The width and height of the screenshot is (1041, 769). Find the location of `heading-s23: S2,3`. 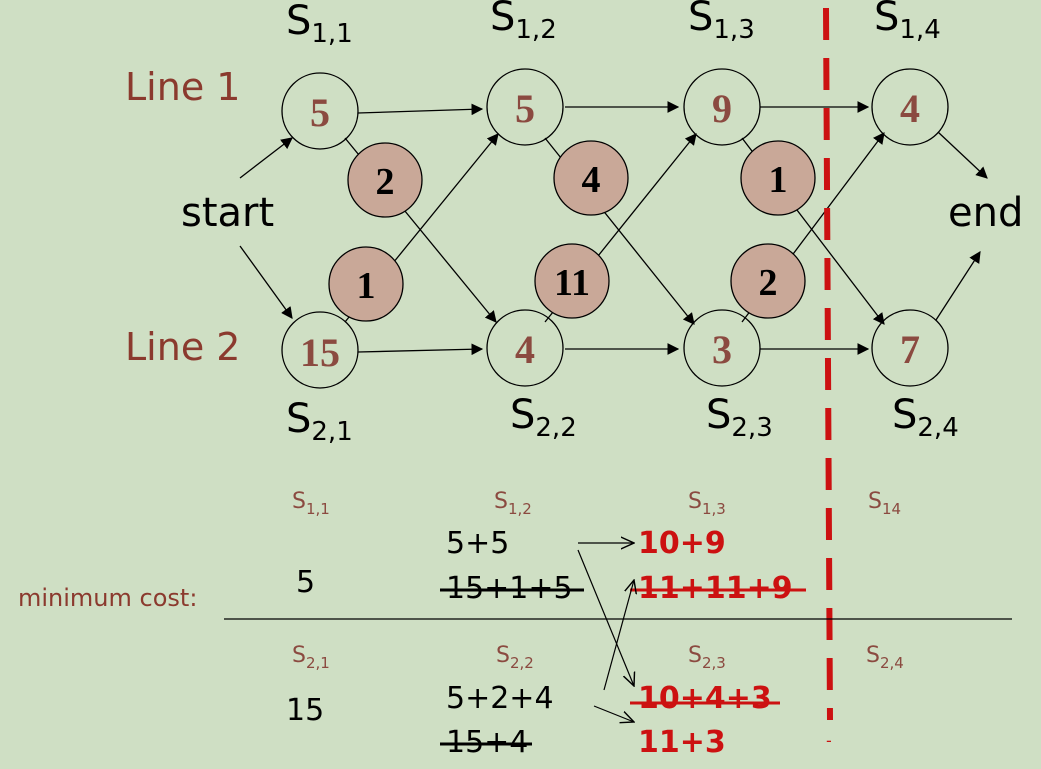

heading-s23: S2,3 is located at coordinates (739, 417).